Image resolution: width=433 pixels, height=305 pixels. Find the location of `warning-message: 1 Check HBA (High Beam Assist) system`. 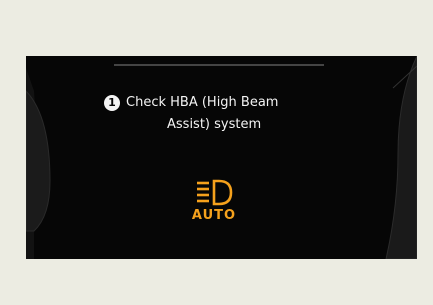

warning-message: 1 Check HBA (High Beam Assist) system is located at coordinates (224, 114).